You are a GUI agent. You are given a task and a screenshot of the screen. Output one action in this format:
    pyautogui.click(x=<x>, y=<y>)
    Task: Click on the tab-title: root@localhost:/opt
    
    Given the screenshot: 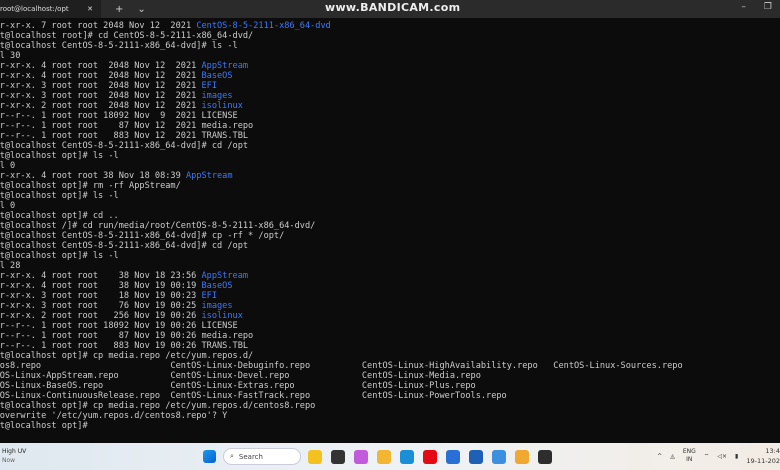 What is the action you would take?
    pyautogui.click(x=34, y=9)
    